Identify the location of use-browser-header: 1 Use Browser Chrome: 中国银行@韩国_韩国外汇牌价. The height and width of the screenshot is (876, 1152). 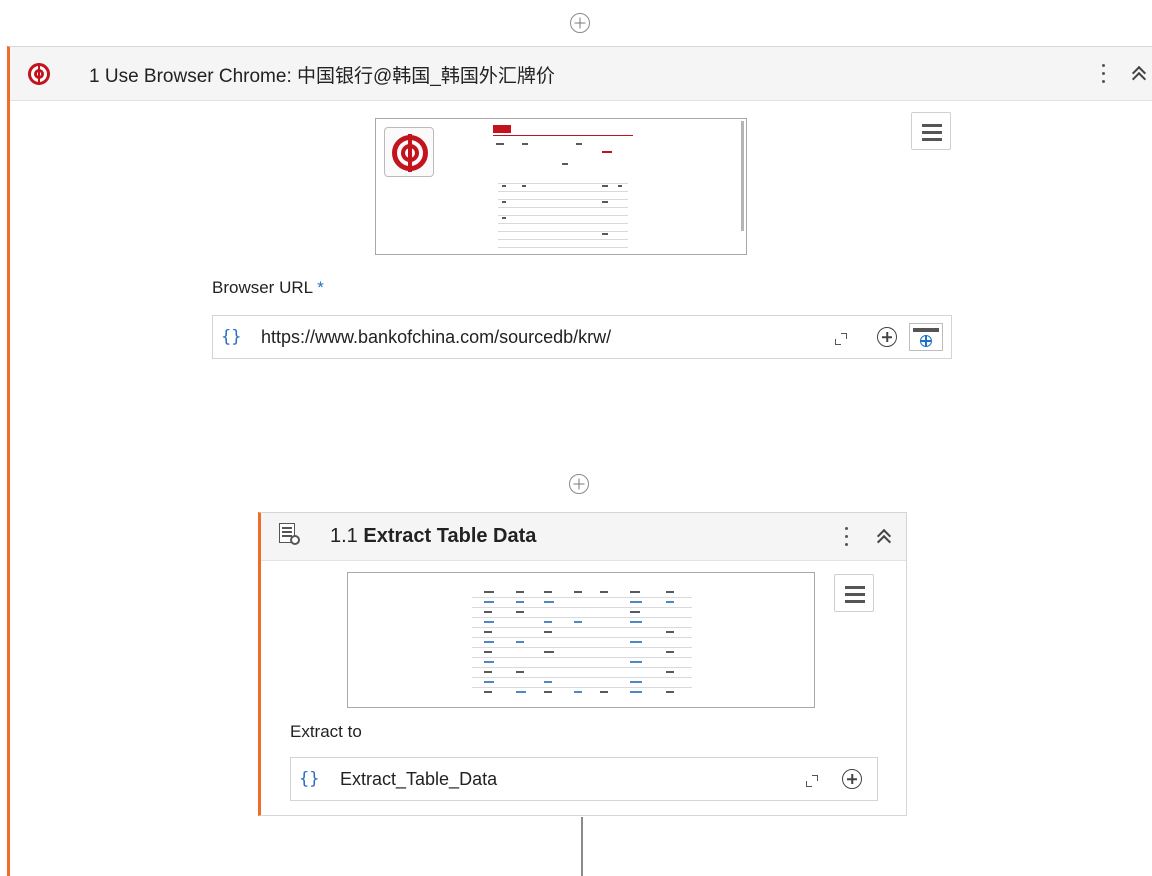
(581, 74).